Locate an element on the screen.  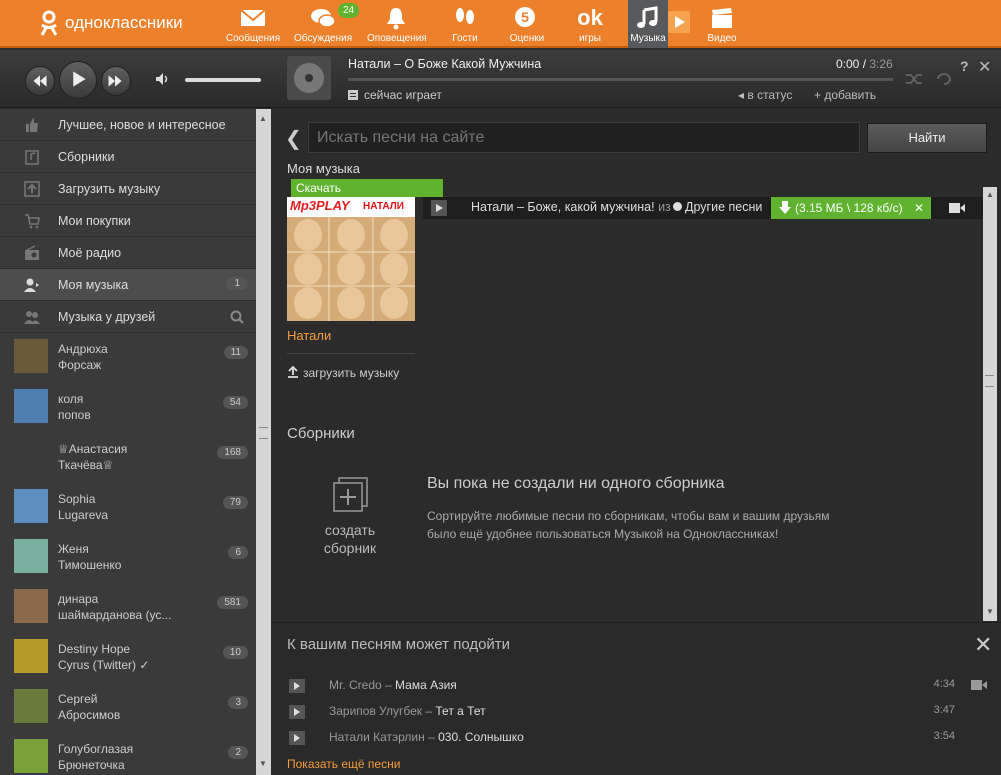
friend-name: Женя Тимошенко is located at coordinates (89, 557).